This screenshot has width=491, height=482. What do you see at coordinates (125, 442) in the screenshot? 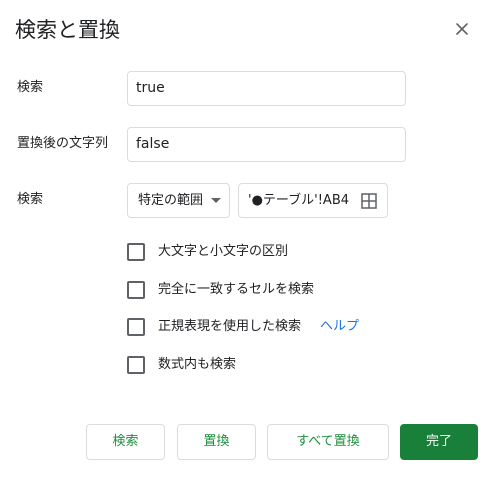
I see `find-button: 検索` at bounding box center [125, 442].